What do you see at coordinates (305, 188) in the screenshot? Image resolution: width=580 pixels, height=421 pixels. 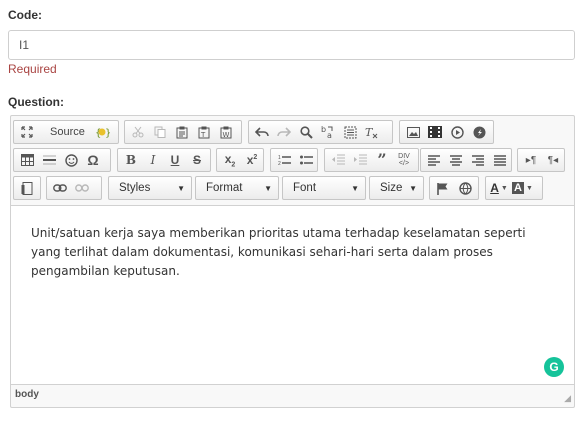 I see `font-label: Font` at bounding box center [305, 188].